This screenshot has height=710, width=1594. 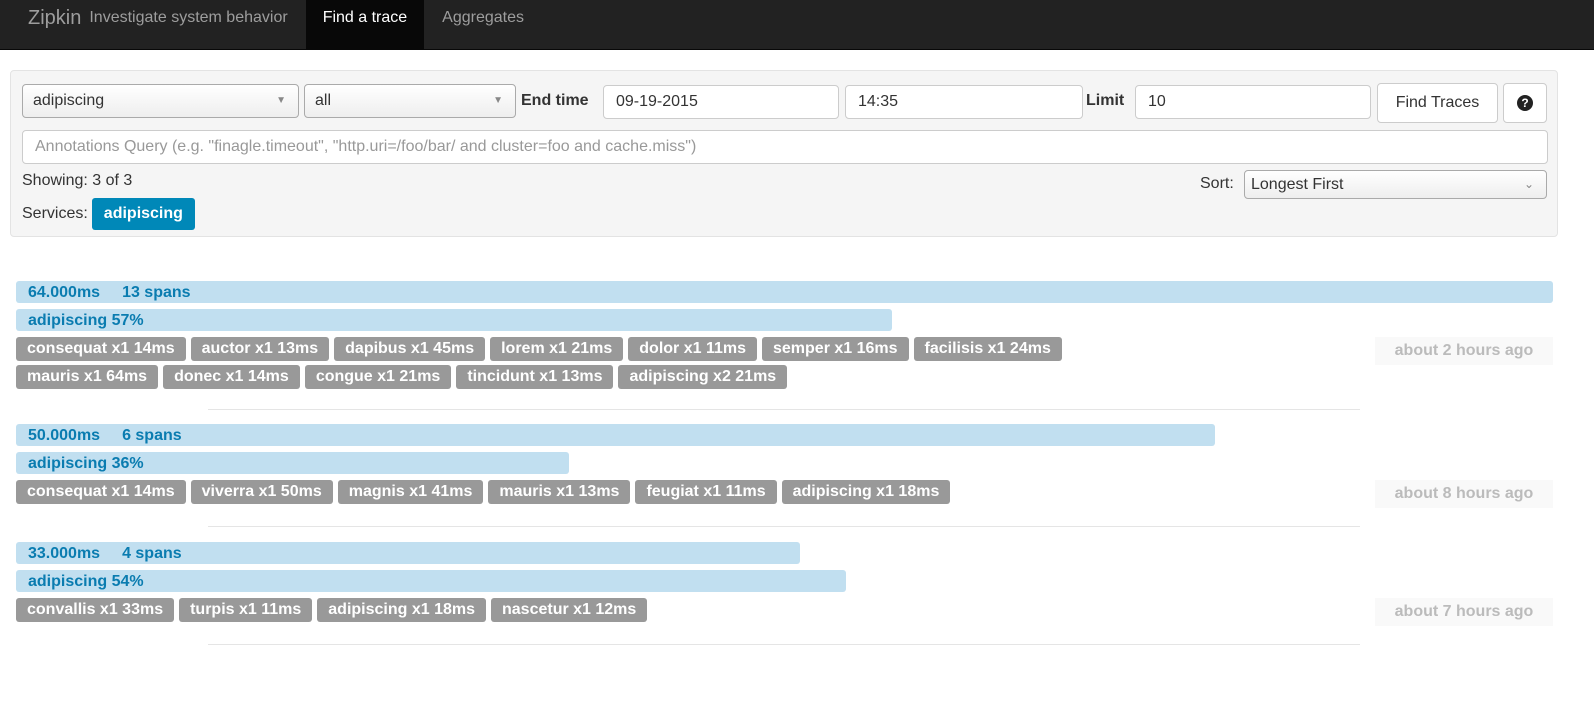 What do you see at coordinates (1464, 612) in the screenshot?
I see `timestamp: about 7 hours ago` at bounding box center [1464, 612].